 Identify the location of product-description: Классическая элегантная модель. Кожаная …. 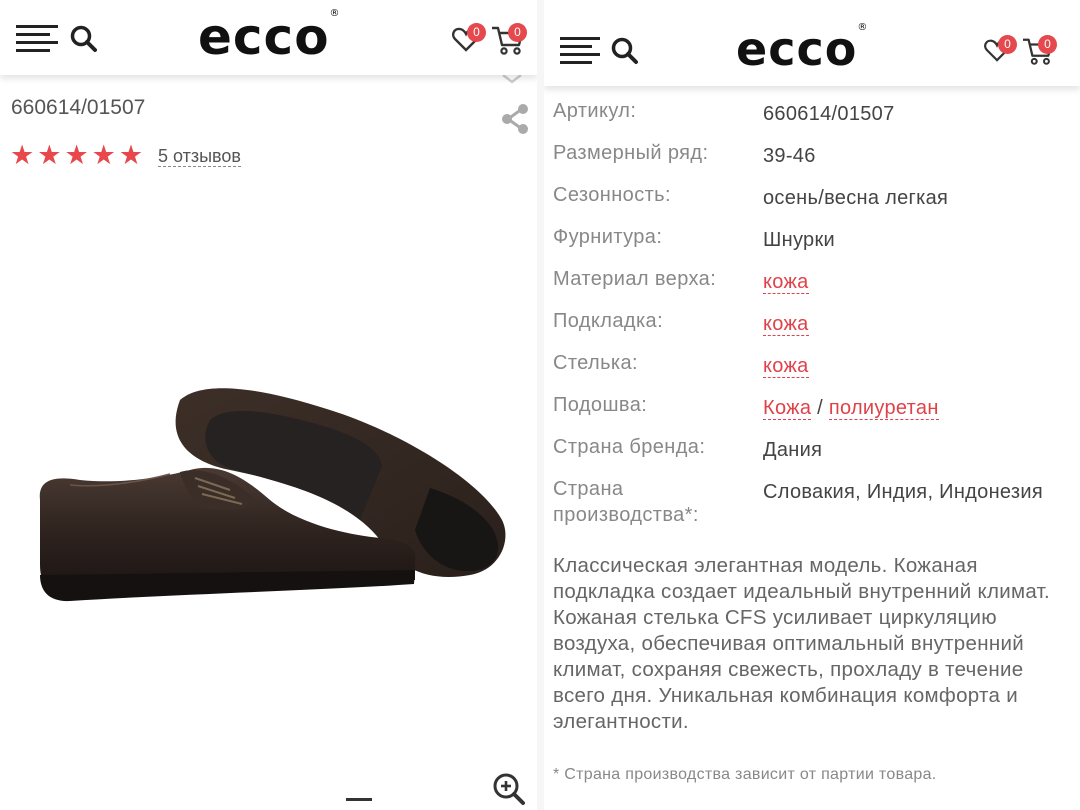
(802, 643).